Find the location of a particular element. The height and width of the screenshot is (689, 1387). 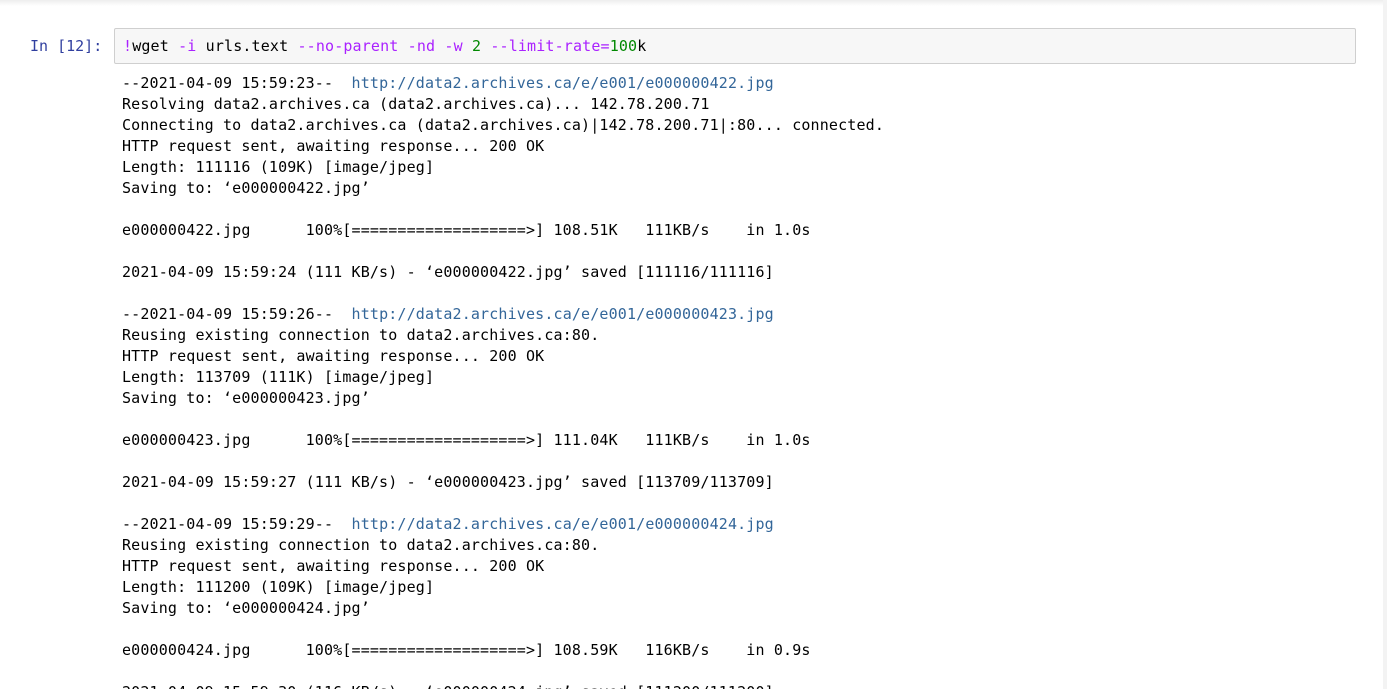

option-i: -i is located at coordinates (187, 46).